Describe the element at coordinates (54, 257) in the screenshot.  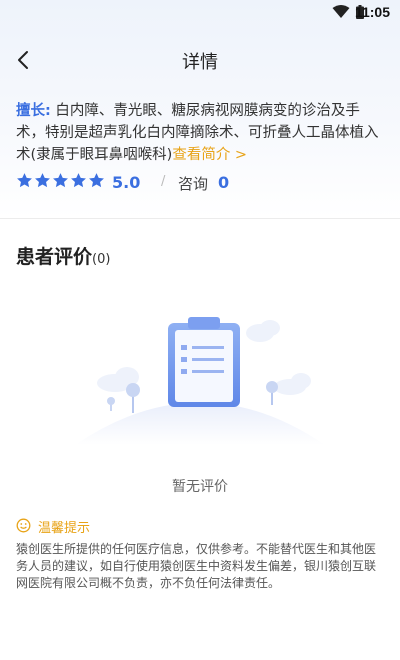
I see `reviews-title: 患者评价` at that location.